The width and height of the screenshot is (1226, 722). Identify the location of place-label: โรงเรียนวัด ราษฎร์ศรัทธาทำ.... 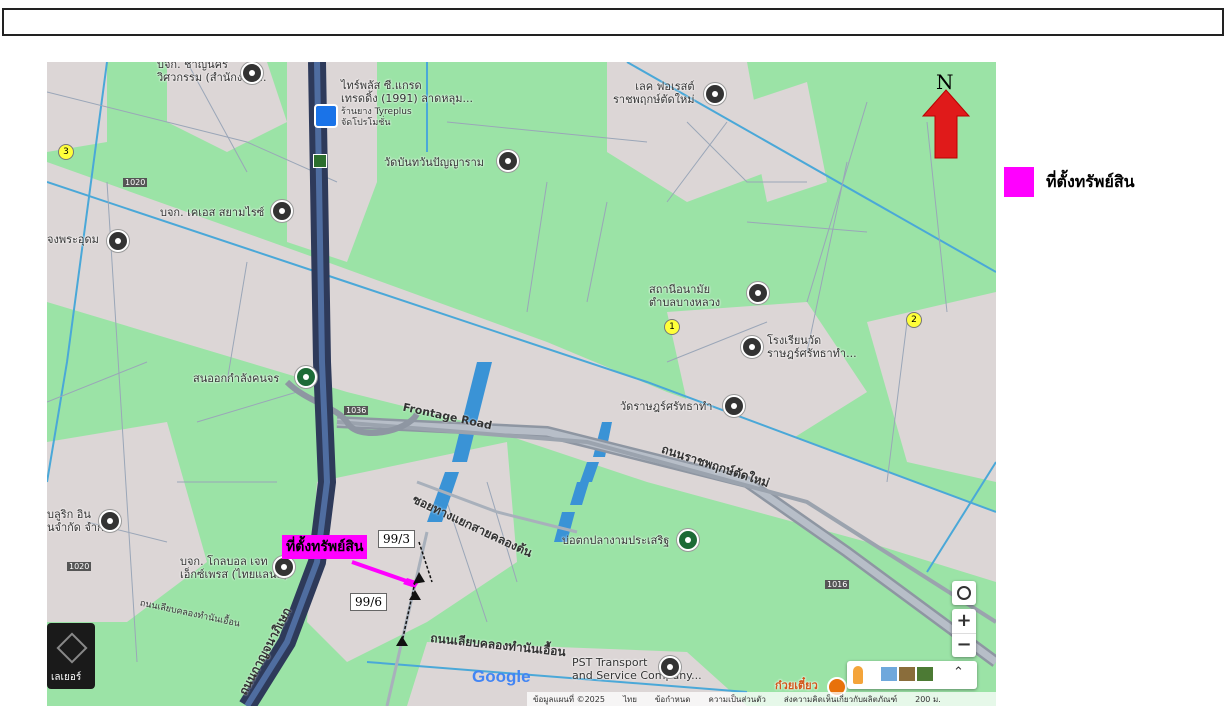
(812, 347).